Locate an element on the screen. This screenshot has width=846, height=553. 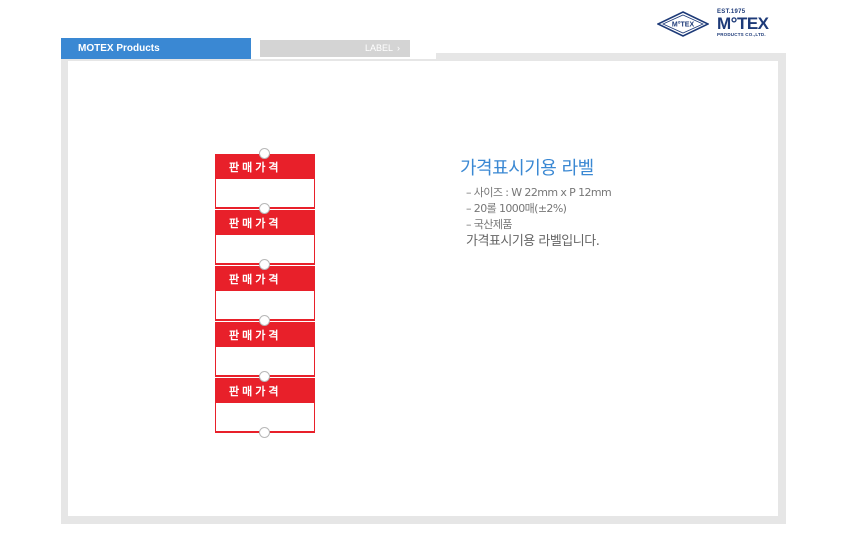
spec-size: – 사이즈 : W 22mm x P 12mm is located at coordinates (539, 192).